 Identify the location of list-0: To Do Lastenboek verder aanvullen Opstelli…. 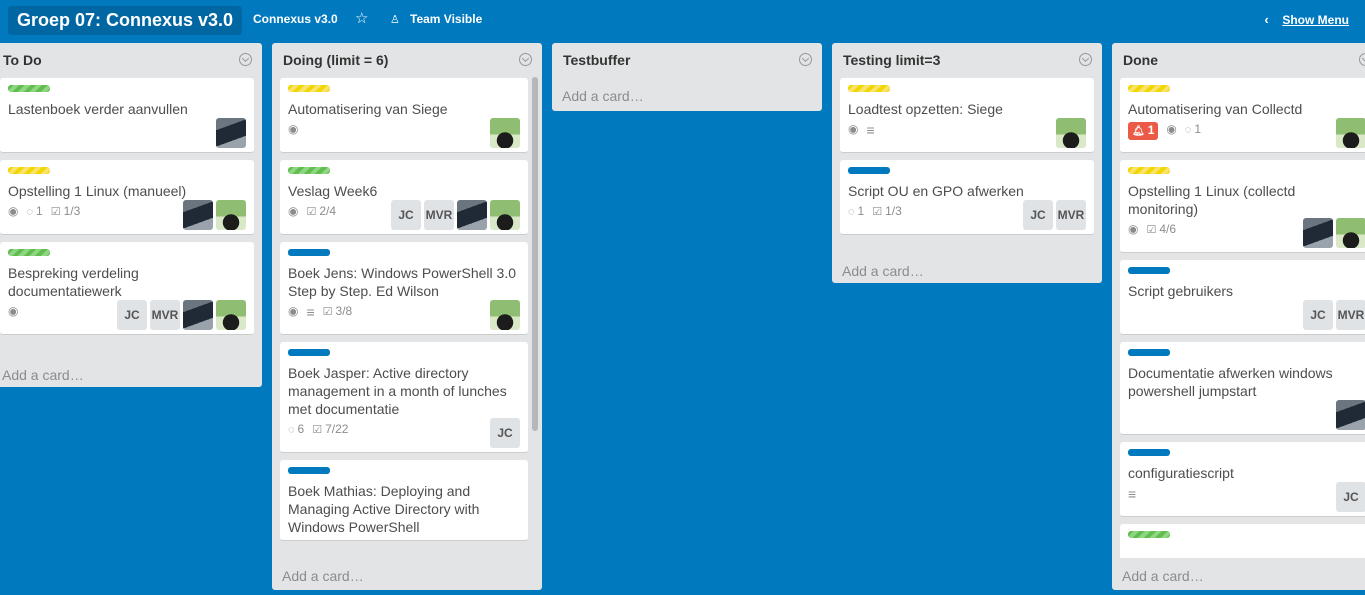
(131, 215).